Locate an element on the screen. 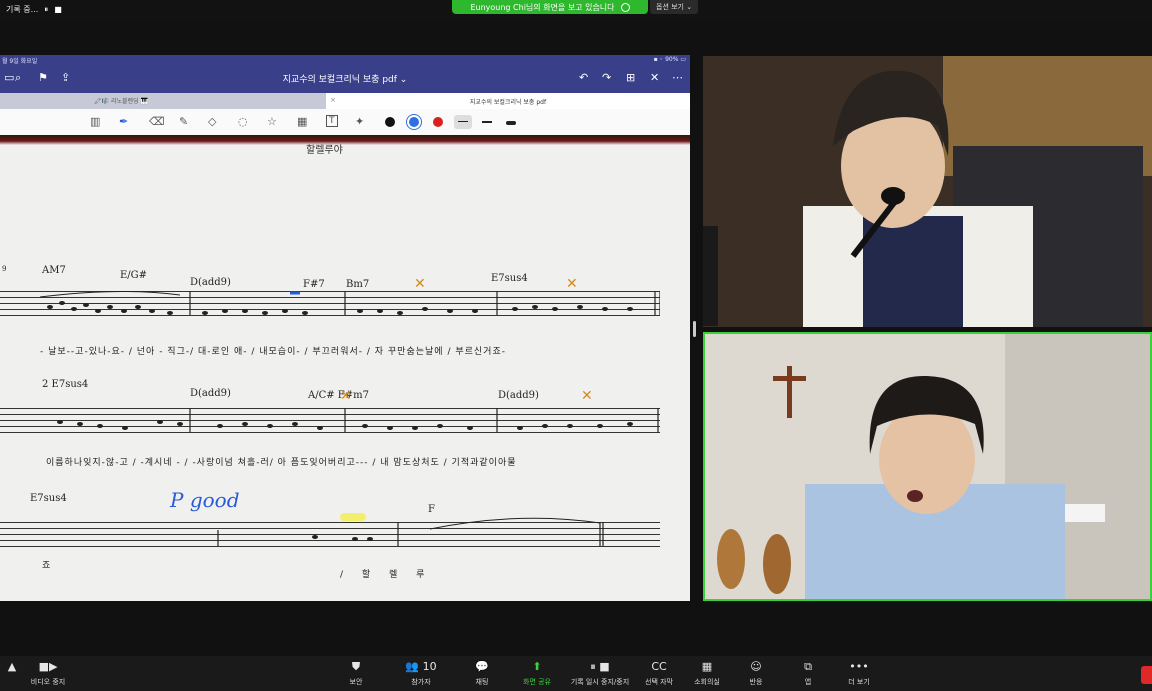 This screenshot has width=1152, height=691. image-icon: ▦ is located at coordinates (302, 121).